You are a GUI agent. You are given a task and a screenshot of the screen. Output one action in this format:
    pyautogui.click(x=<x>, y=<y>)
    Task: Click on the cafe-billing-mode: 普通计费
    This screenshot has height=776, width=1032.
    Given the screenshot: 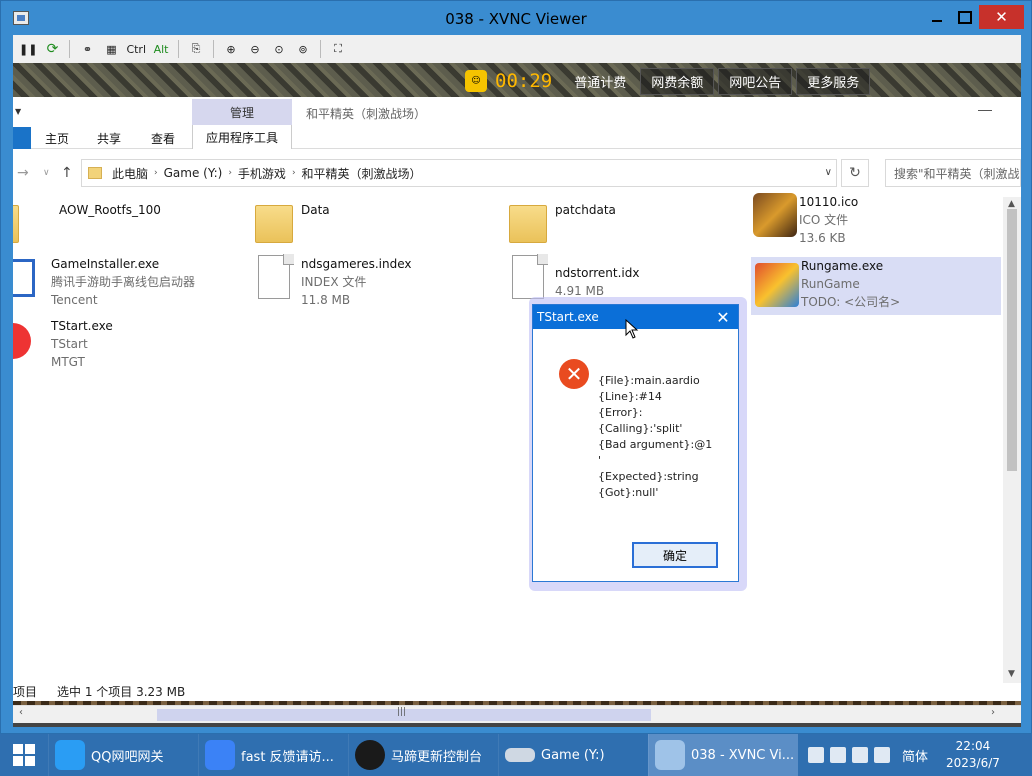 What is the action you would take?
    pyautogui.click(x=600, y=81)
    